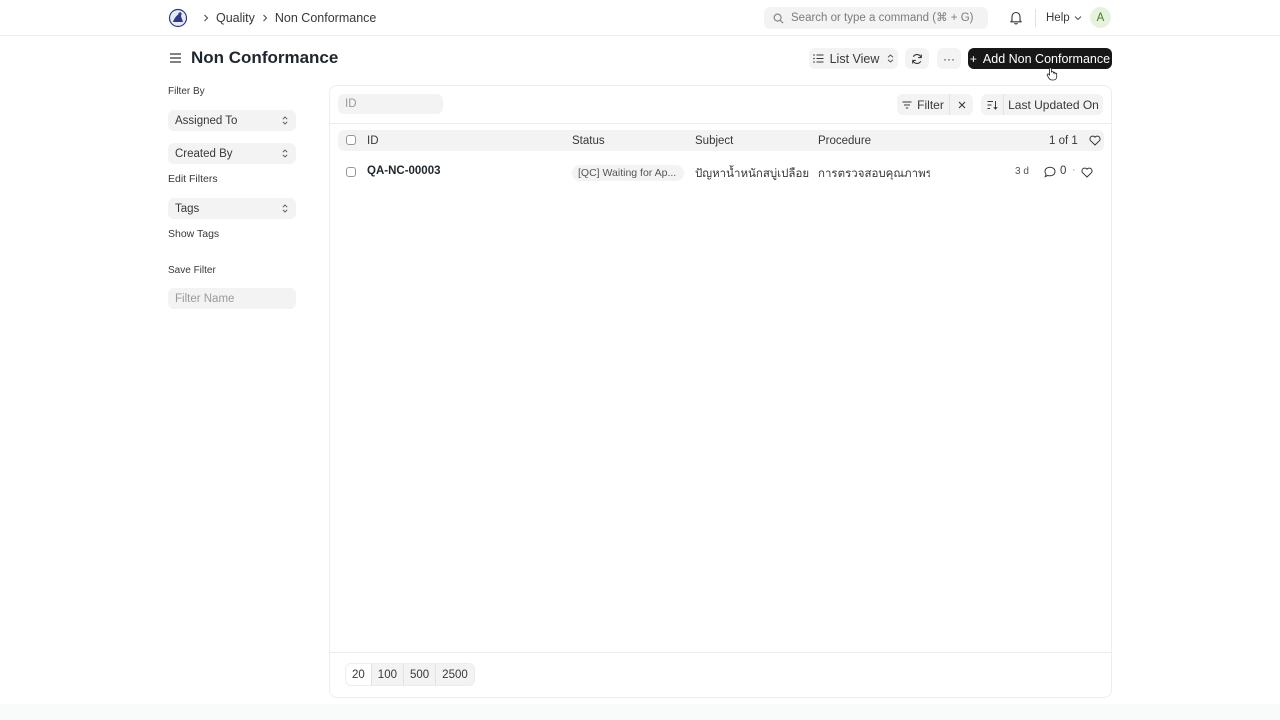  Describe the element at coordinates (186, 91) in the screenshot. I see `filter-by-label: Filter By` at that location.